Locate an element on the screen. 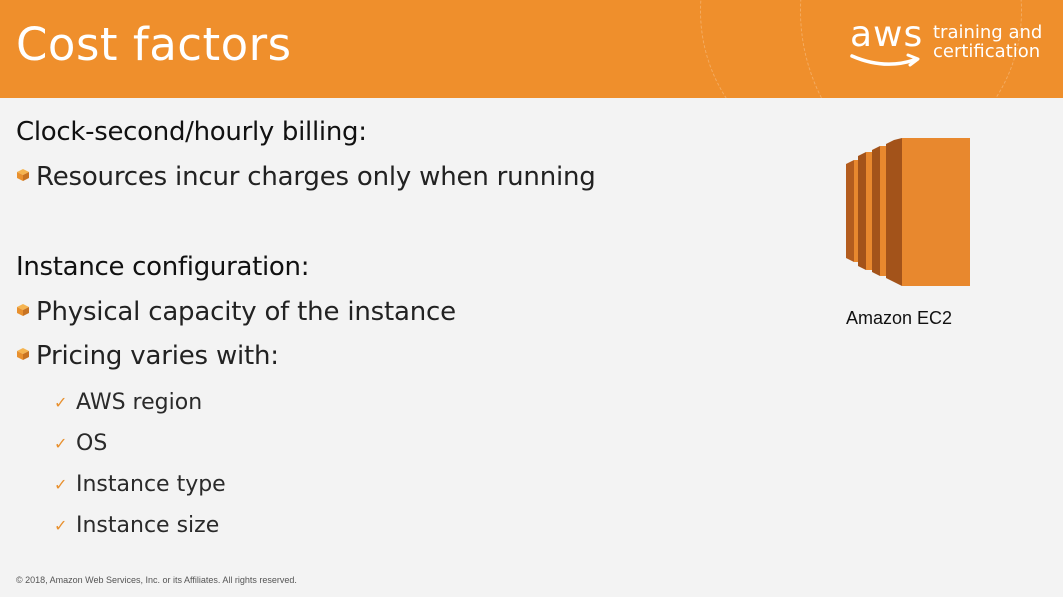 The width and height of the screenshot is (1063, 597). logo-tagline-line-1: training and is located at coordinates (988, 32).